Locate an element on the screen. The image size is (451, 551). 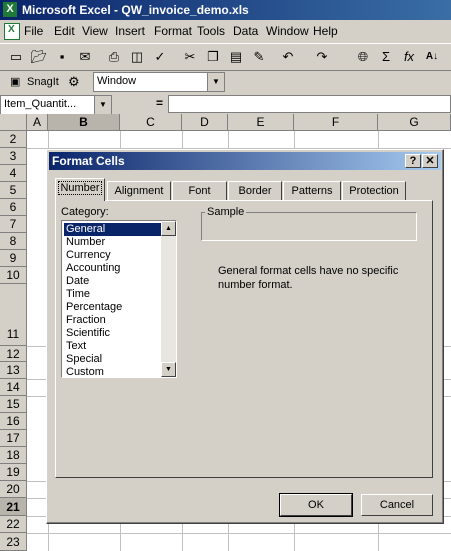
row-header: 4 is located at coordinates (13, 173).